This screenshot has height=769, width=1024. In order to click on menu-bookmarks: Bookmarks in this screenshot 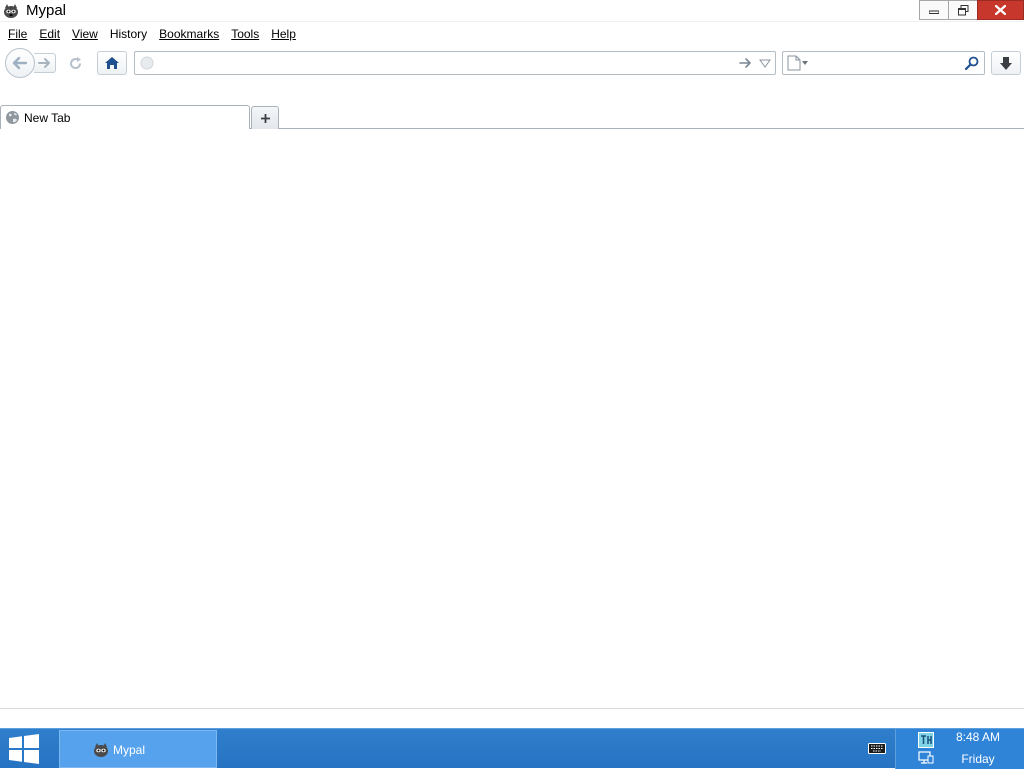, I will do `click(189, 34)`.